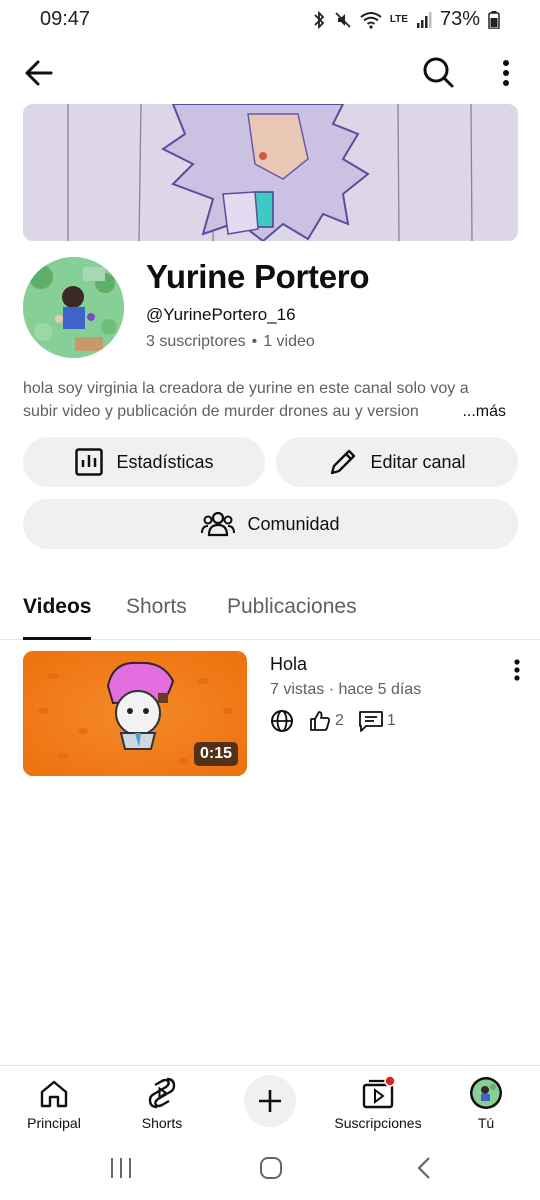 The width and height of the screenshot is (540, 1200). I want to click on community-label: Comunidad, so click(293, 523).